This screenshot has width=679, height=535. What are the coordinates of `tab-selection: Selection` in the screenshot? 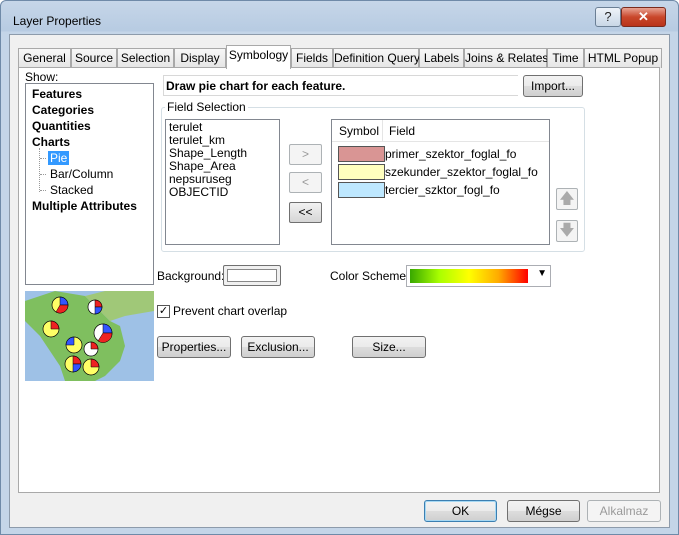 It's located at (145, 58).